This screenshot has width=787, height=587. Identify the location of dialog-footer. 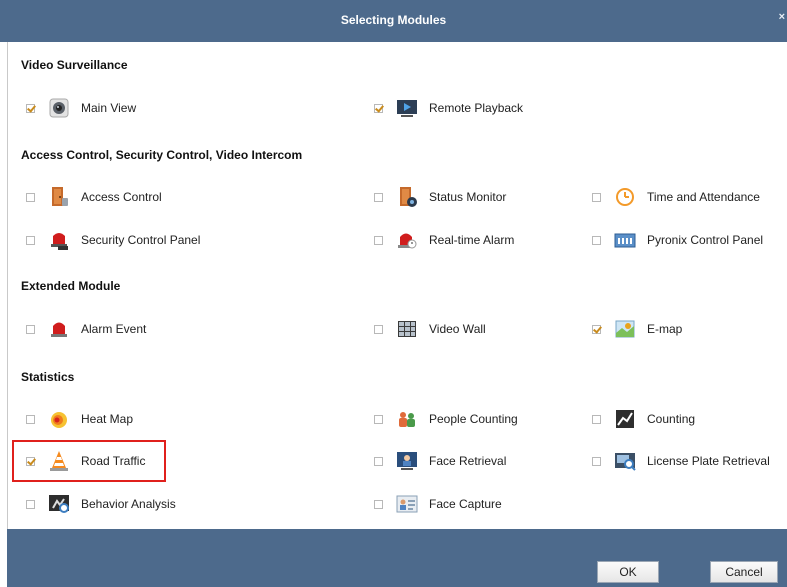
(397, 558).